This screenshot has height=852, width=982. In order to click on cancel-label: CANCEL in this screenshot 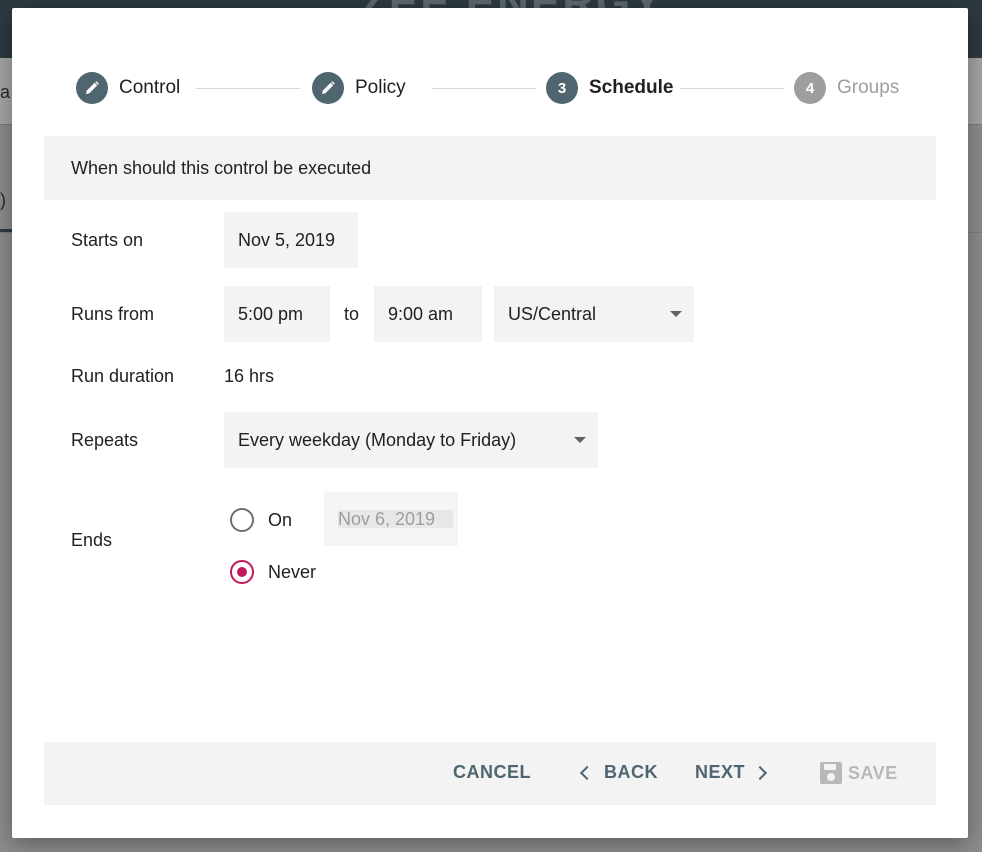, I will do `click(492, 772)`.